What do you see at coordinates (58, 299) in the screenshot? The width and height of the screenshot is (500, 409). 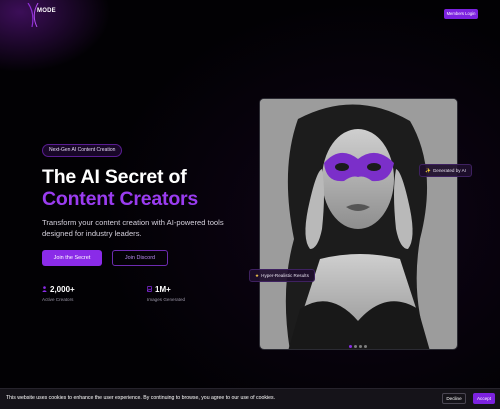 I see `stat-label: Active Creators` at bounding box center [58, 299].